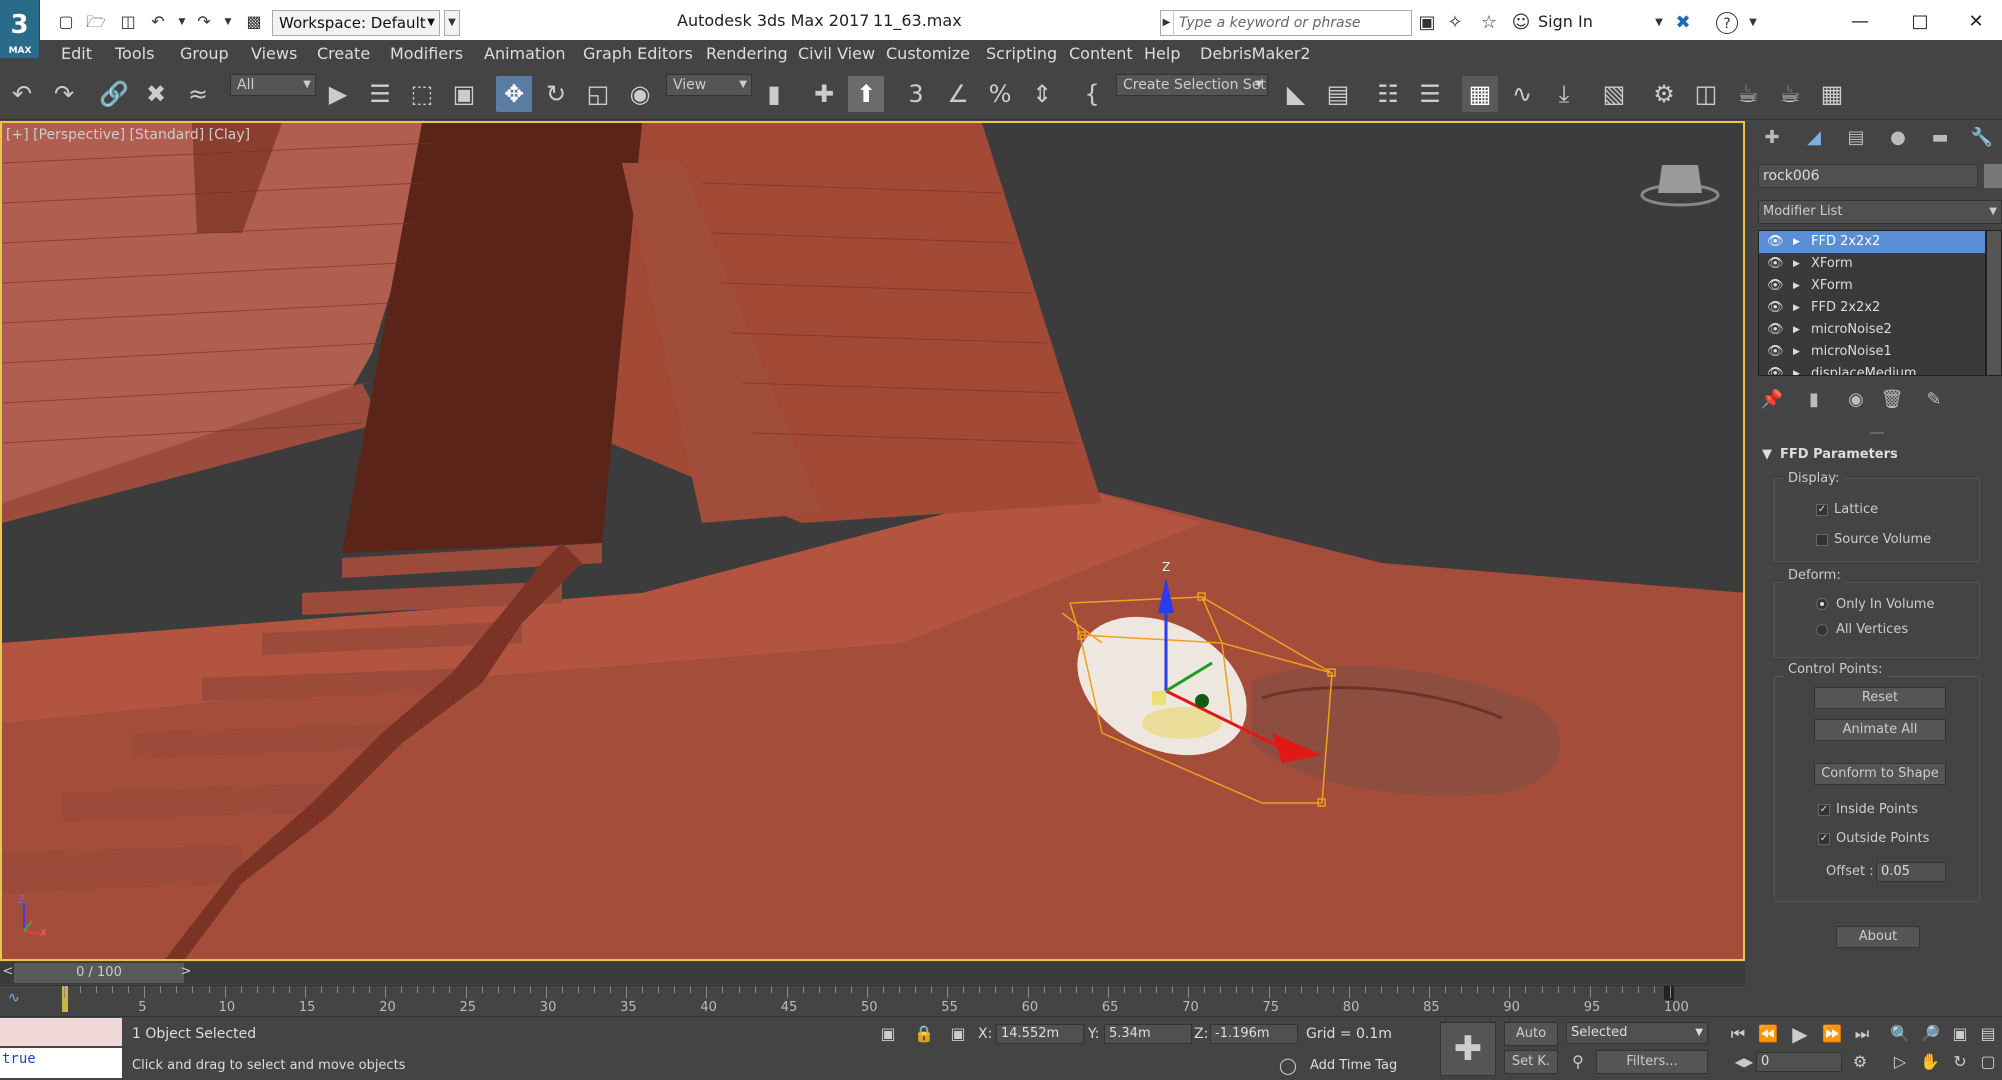  Describe the element at coordinates (1565, 21) in the screenshot. I see `sign-in-link: Sign In` at that location.